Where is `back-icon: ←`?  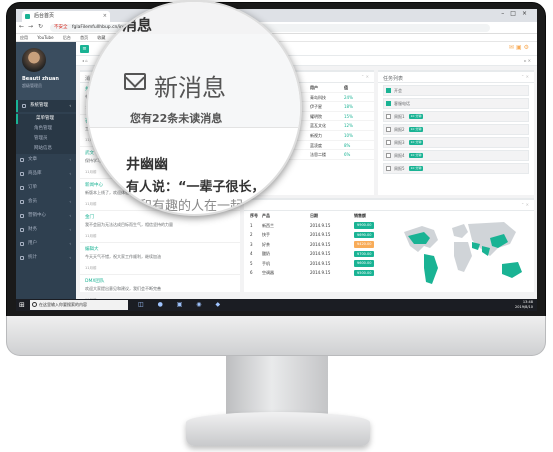 back-icon: ← is located at coordinates (21, 26).